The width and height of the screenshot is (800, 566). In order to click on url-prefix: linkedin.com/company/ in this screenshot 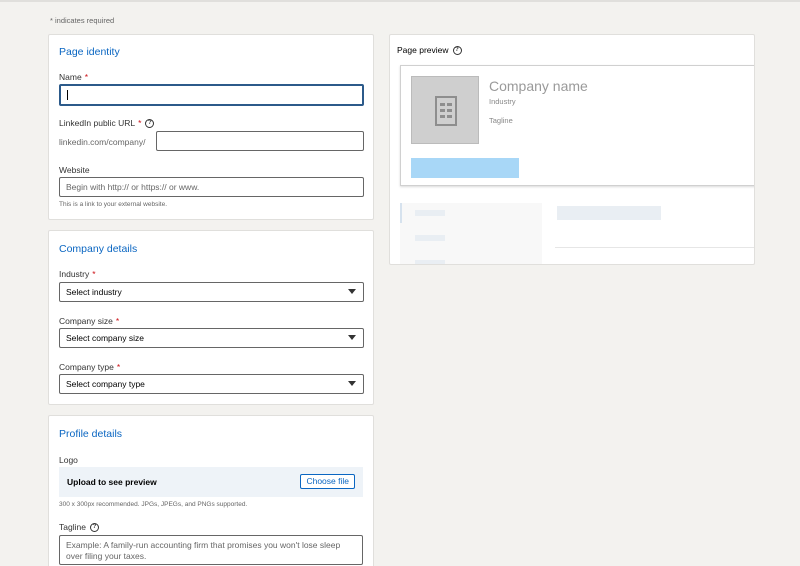, I will do `click(102, 142)`.